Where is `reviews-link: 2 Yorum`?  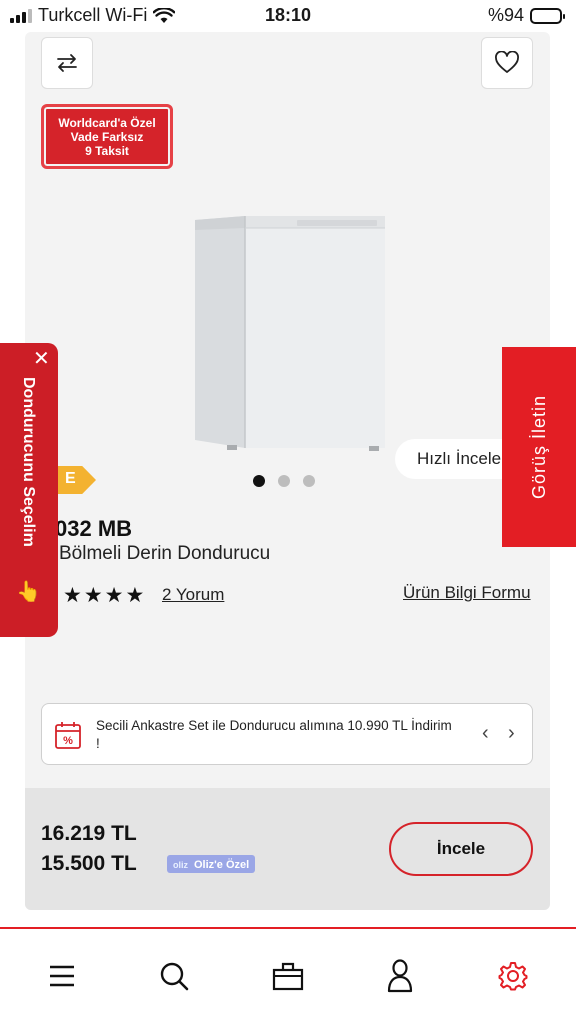
reviews-link: 2 Yorum is located at coordinates (193, 595).